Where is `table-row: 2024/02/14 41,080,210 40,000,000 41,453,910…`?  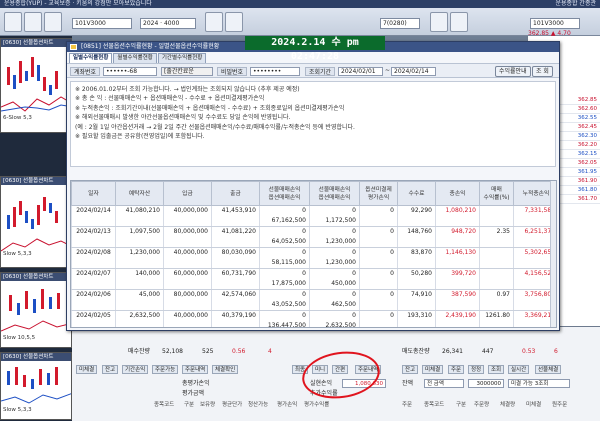 table-row: 2024/02/14 41,080,210 40,000,000 41,453,910… is located at coordinates (313, 210).